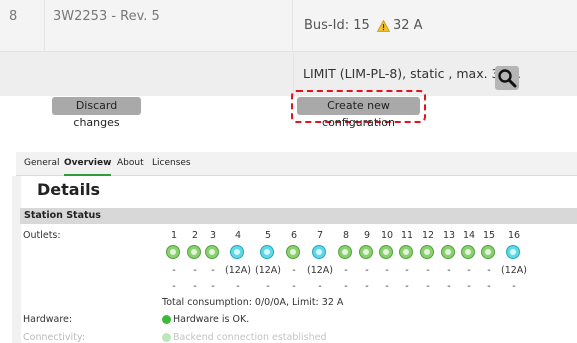  Describe the element at coordinates (213, 235) in the screenshot. I see `outlet-number: 3` at that location.